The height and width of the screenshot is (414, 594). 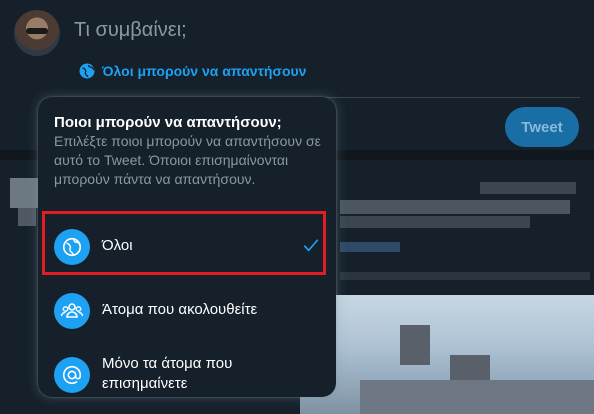 I want to click on blurred-photo, so click(x=447, y=354).